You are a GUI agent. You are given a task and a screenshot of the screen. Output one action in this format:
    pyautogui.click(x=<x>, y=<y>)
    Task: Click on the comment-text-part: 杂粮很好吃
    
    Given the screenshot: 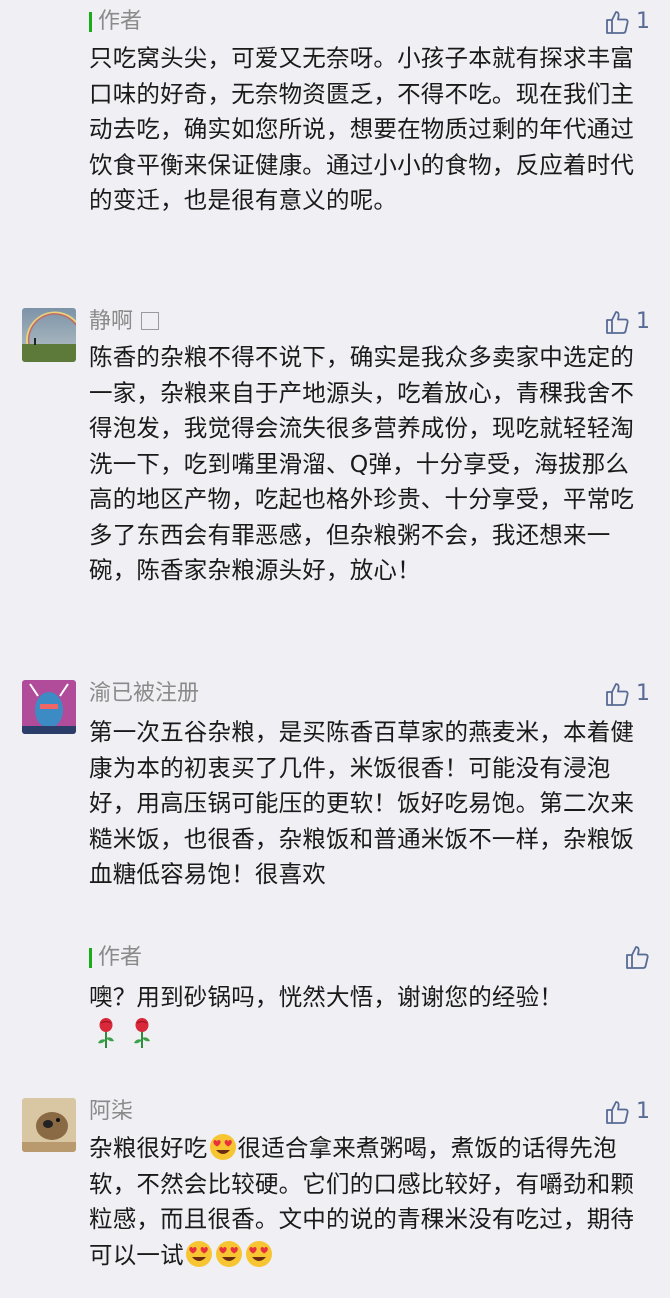 What is the action you would take?
    pyautogui.click(x=148, y=1148)
    